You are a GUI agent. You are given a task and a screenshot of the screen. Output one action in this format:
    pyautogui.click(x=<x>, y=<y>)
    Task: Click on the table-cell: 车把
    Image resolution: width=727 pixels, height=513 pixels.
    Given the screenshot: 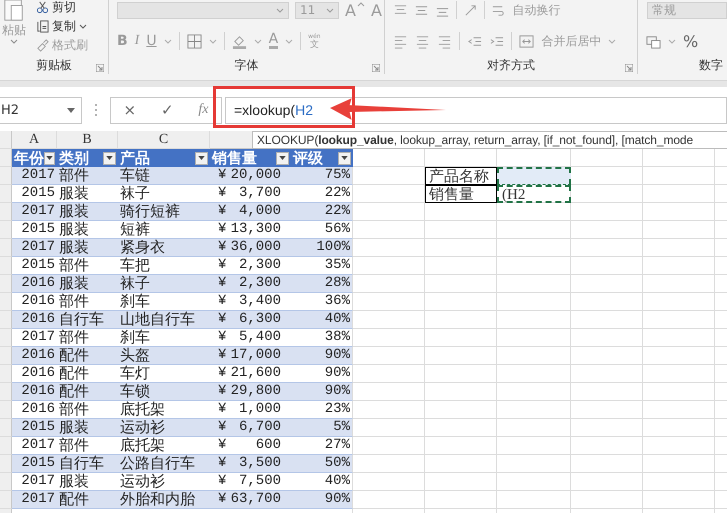 What is the action you would take?
    pyautogui.click(x=164, y=266)
    